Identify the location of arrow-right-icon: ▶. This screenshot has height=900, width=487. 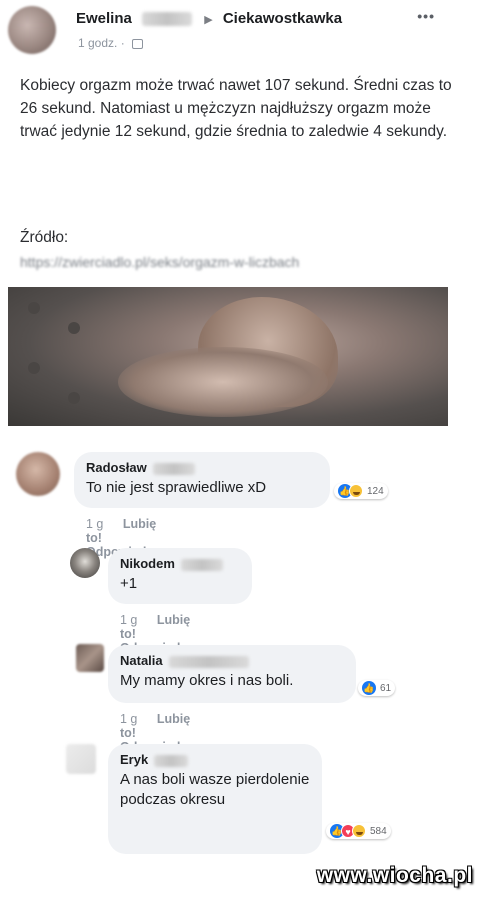
(208, 19).